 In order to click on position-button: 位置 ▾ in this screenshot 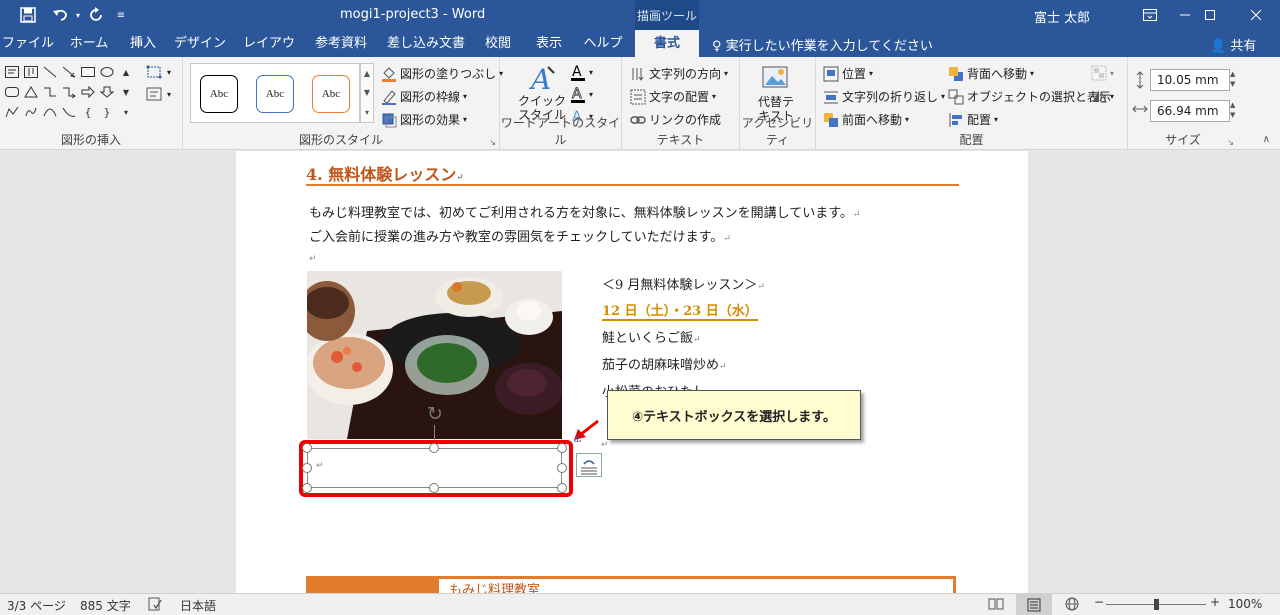, I will do `click(848, 73)`.